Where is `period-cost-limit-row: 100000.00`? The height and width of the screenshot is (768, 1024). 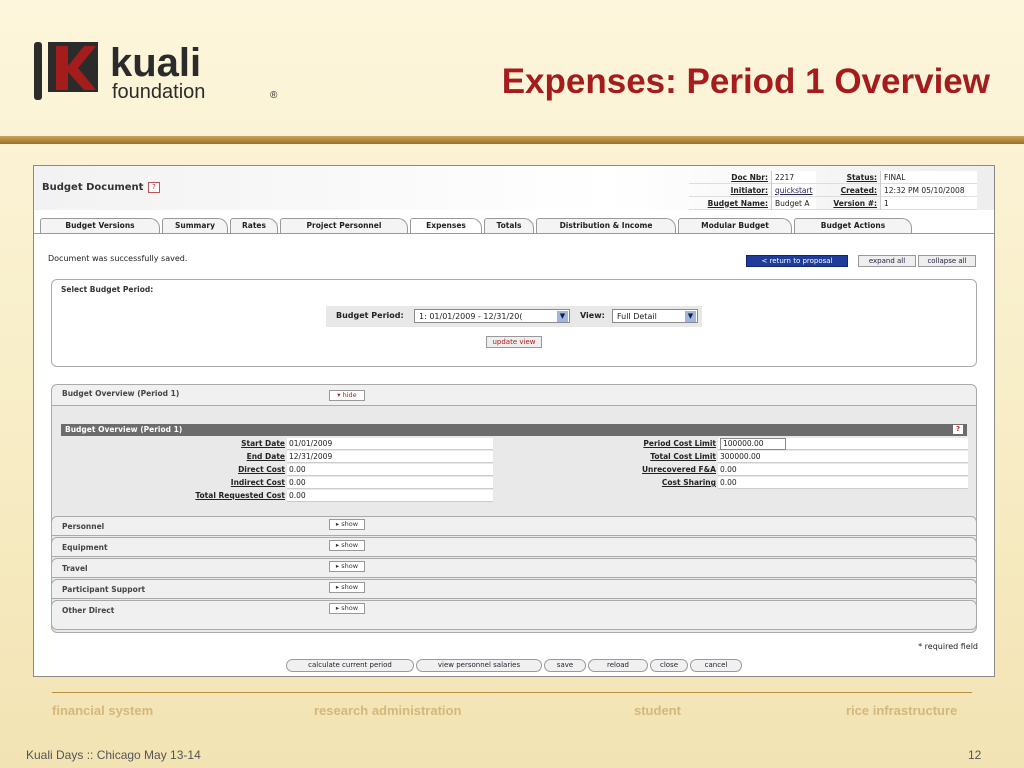
period-cost-limit-row: 100000.00 is located at coordinates (843, 444).